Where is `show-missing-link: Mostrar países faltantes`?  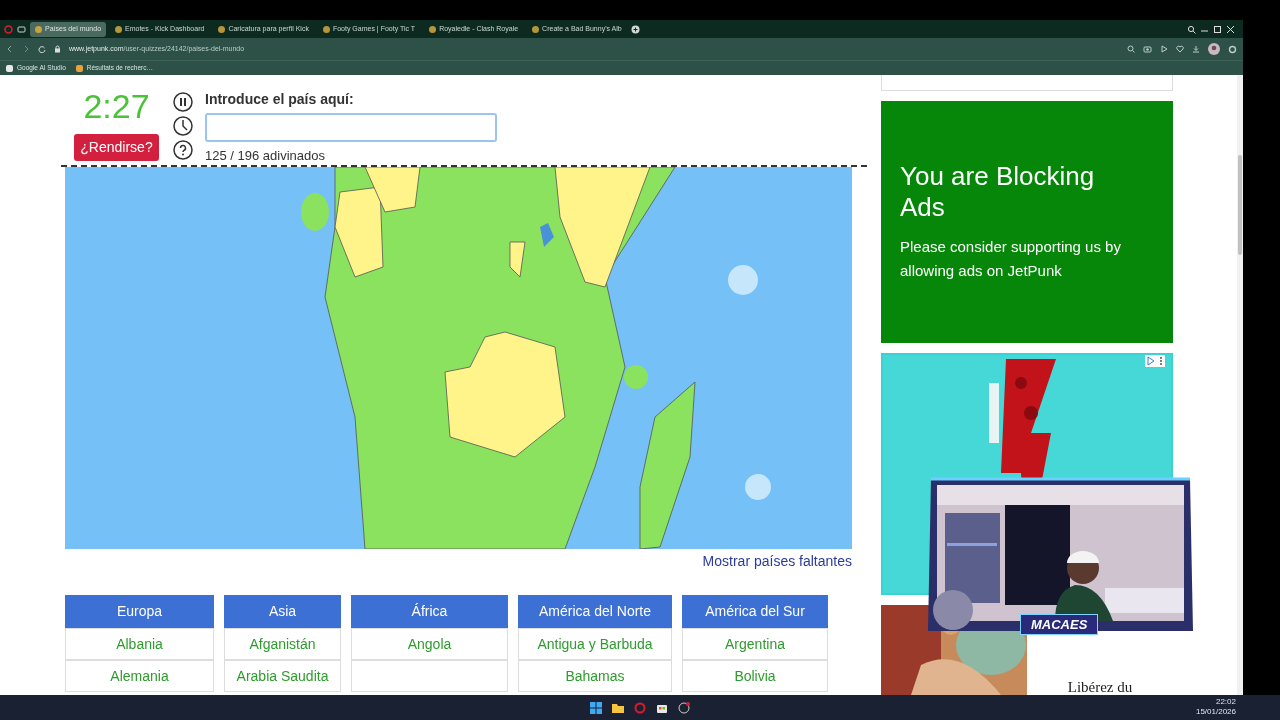
show-missing-link: Mostrar países faltantes is located at coordinates (777, 561).